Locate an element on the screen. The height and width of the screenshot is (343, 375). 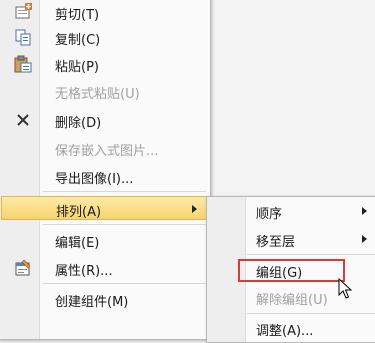
submenu-item-order: 顺序 is located at coordinates (292, 211).